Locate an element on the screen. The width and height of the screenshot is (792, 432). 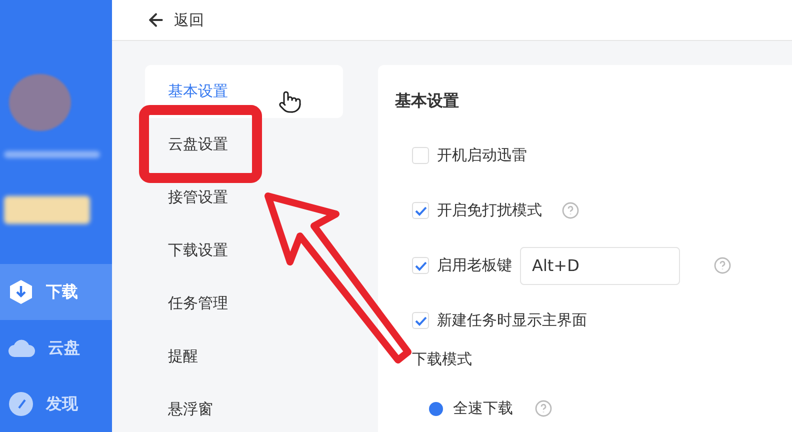
hotkey-field: Alt+D is located at coordinates (600, 265).